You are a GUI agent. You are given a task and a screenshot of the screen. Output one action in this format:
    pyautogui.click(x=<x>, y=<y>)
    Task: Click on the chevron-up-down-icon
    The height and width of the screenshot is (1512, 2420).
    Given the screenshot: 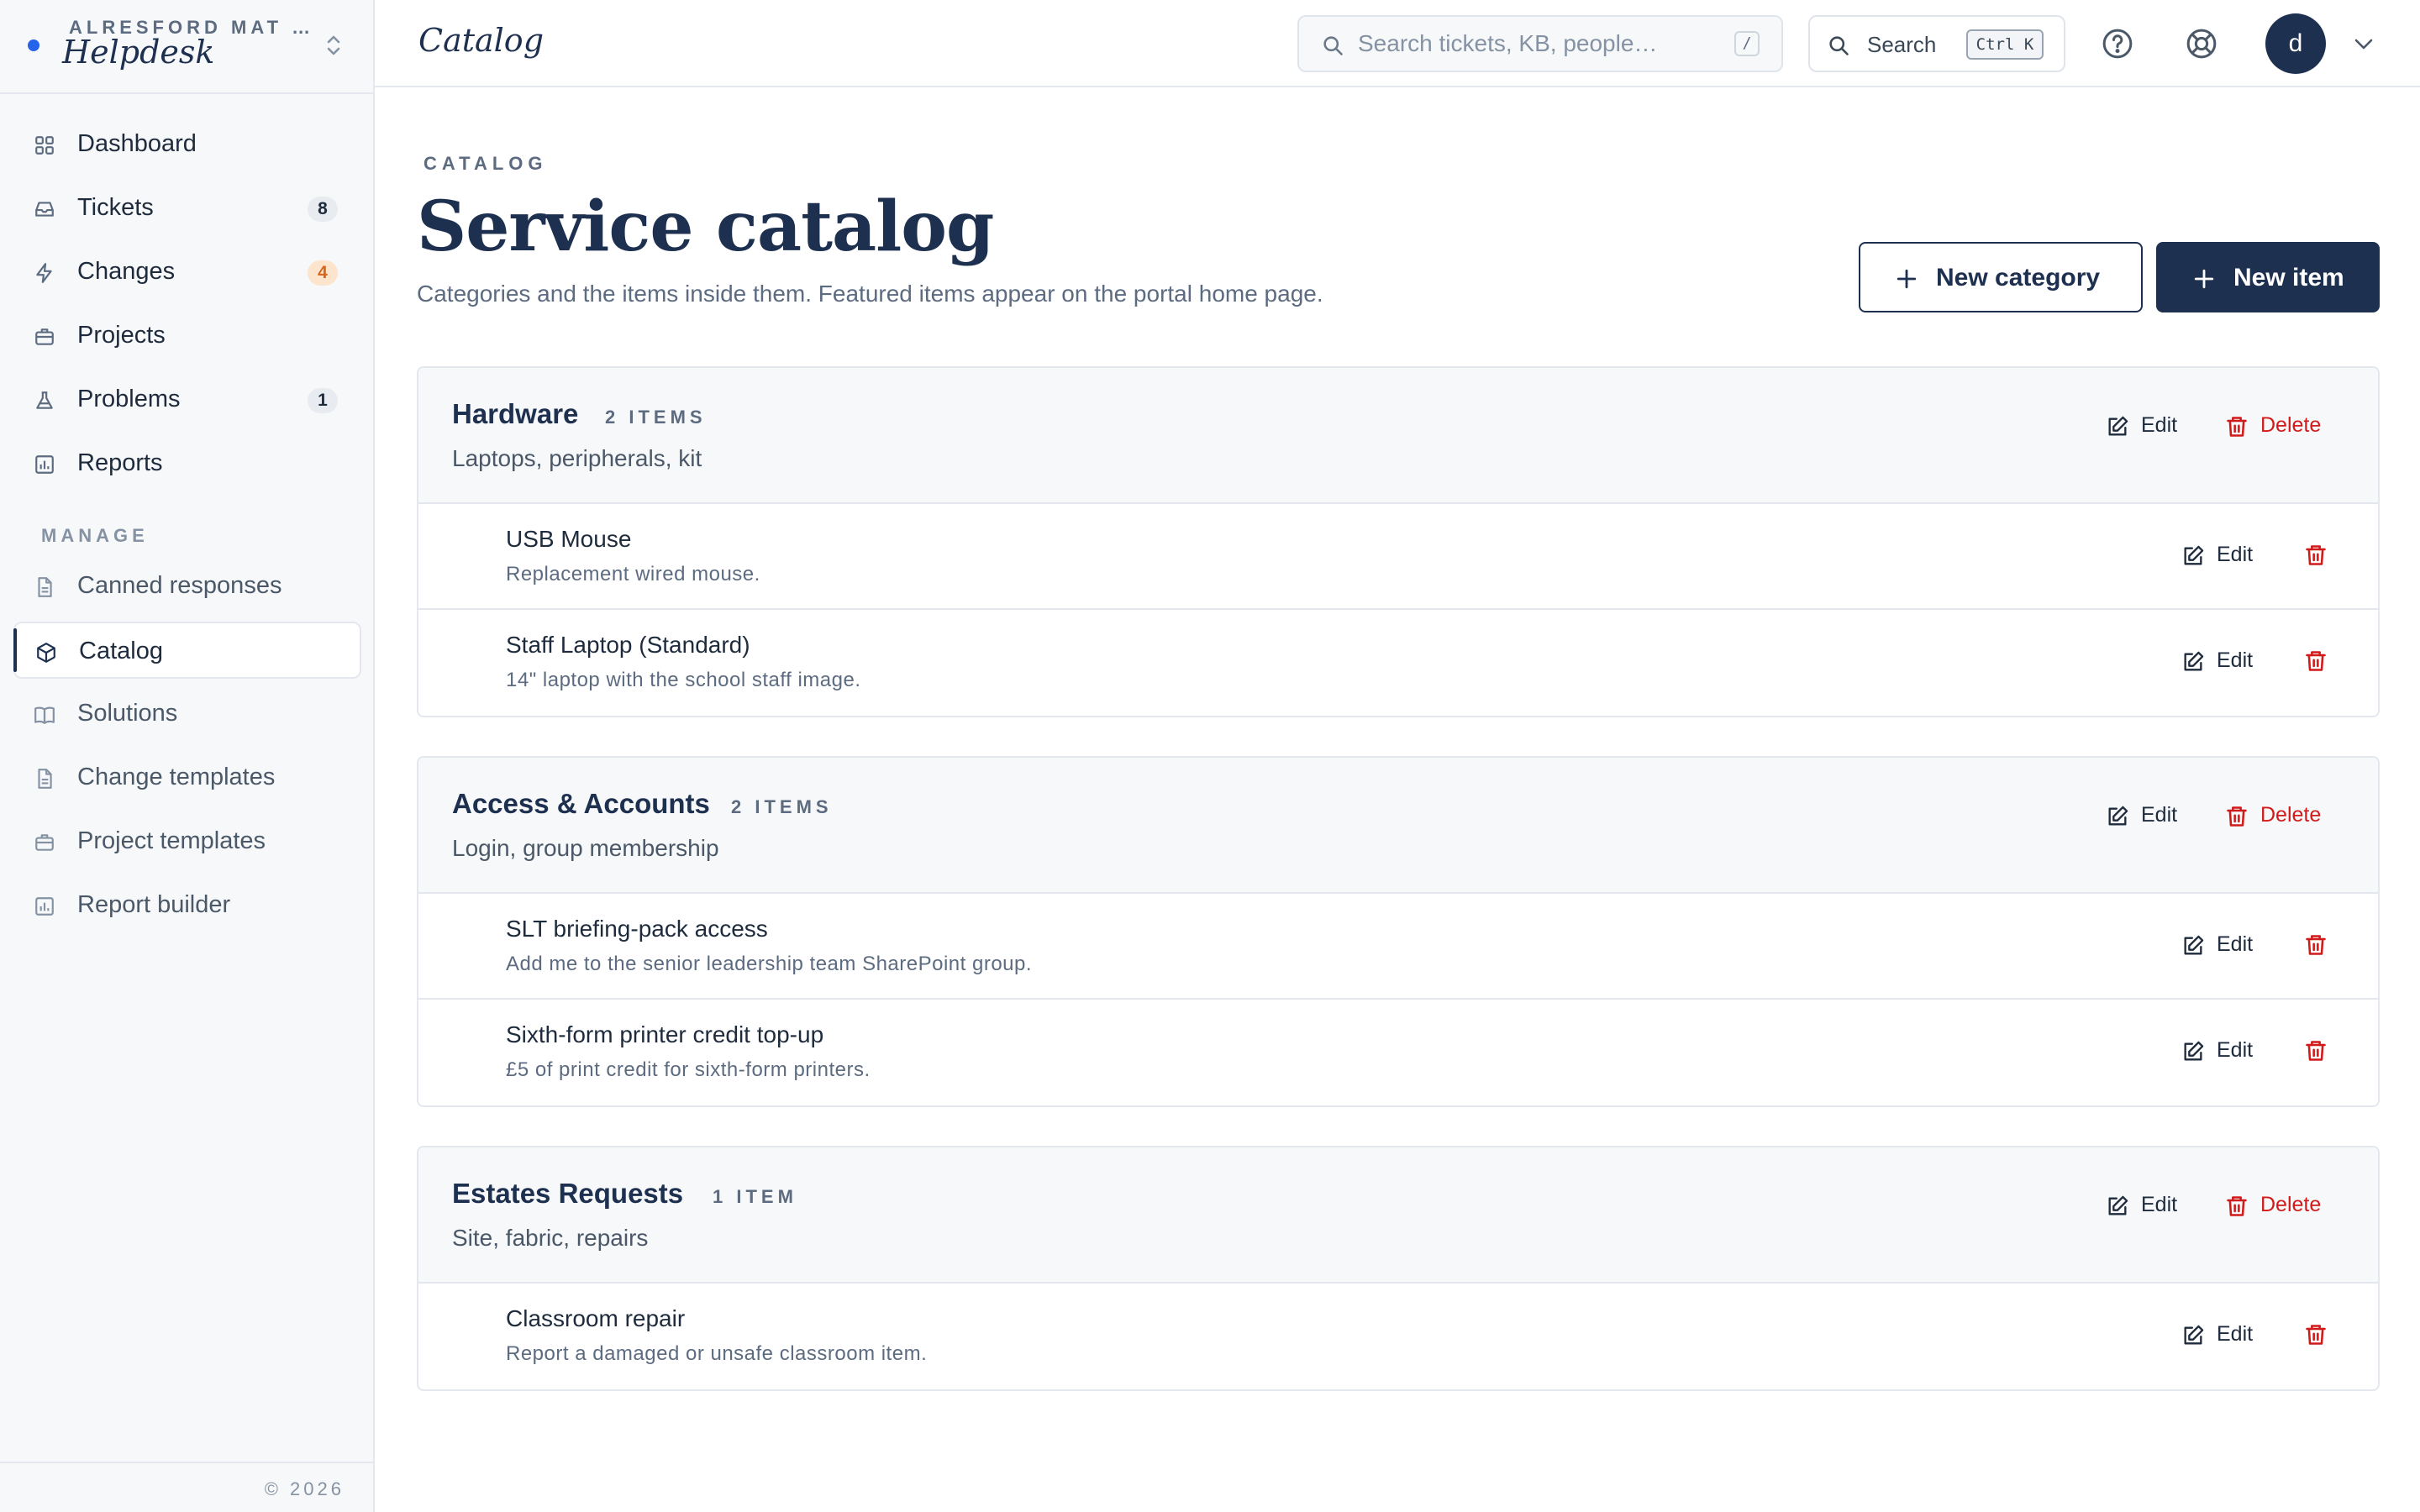 What is the action you would take?
    pyautogui.click(x=334, y=45)
    